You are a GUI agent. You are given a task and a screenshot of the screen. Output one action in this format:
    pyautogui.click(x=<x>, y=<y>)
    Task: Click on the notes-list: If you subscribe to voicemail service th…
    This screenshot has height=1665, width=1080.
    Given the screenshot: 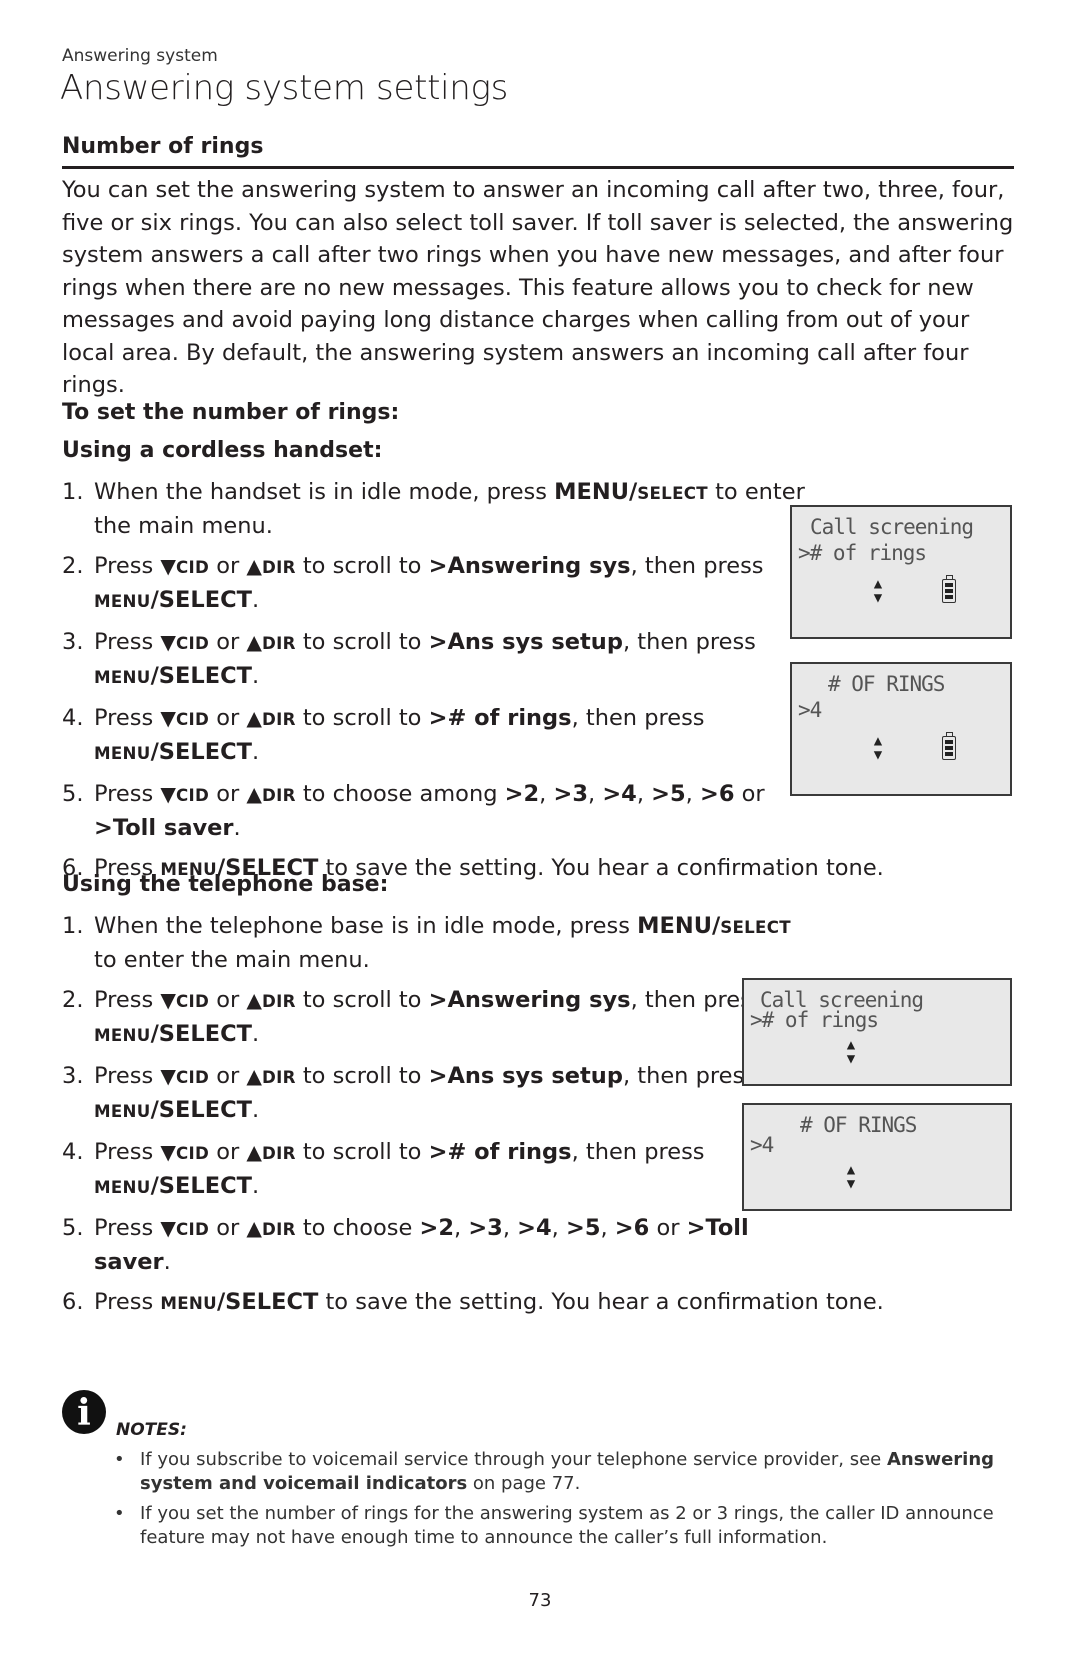 What is the action you would take?
    pyautogui.click(x=560, y=1502)
    